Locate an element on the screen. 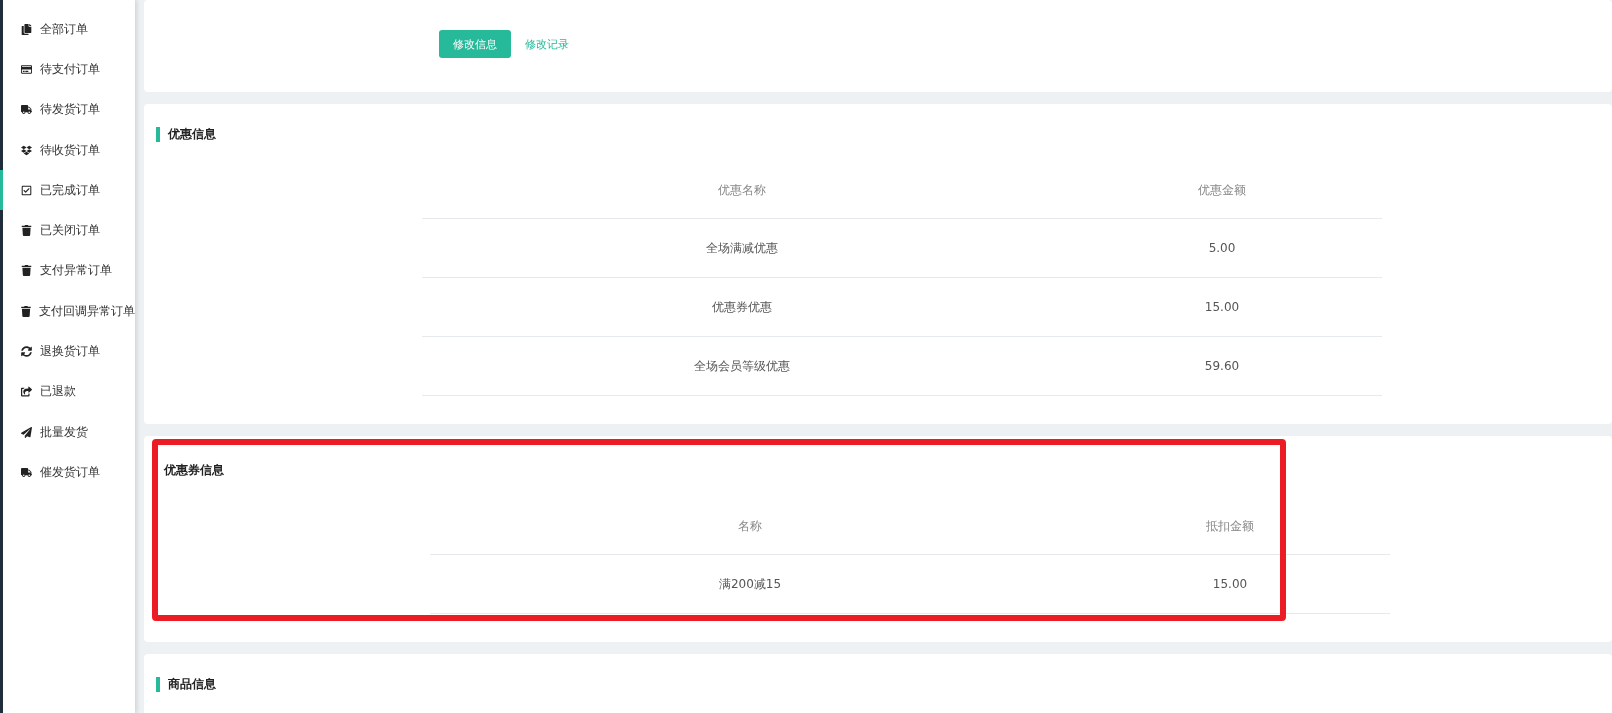 The image size is (1612, 713). table-cell-text: 全场满减优惠 is located at coordinates (742, 248).